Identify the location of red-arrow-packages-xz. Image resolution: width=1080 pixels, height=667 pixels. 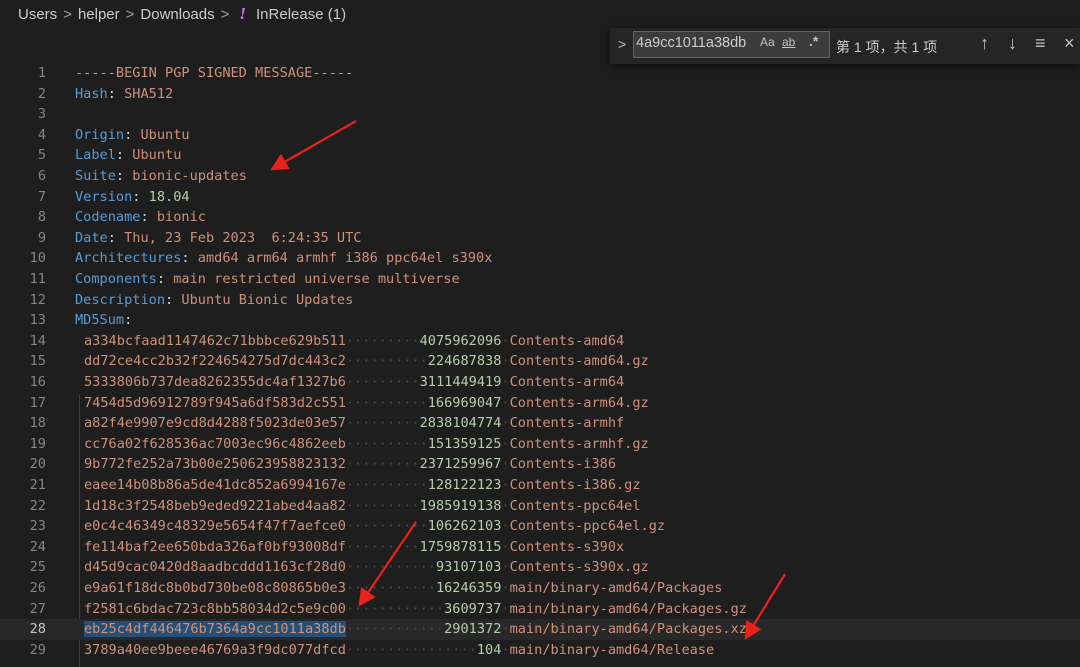
(765, 606).